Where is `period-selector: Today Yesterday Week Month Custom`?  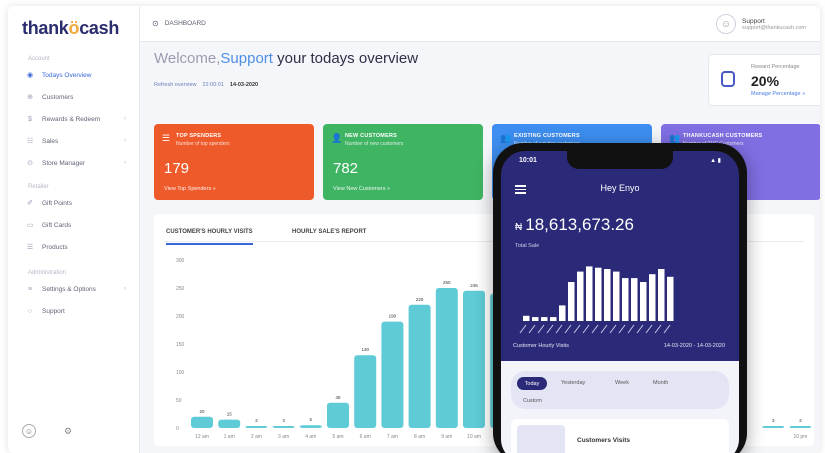 period-selector: Today Yesterday Week Month Custom is located at coordinates (620, 390).